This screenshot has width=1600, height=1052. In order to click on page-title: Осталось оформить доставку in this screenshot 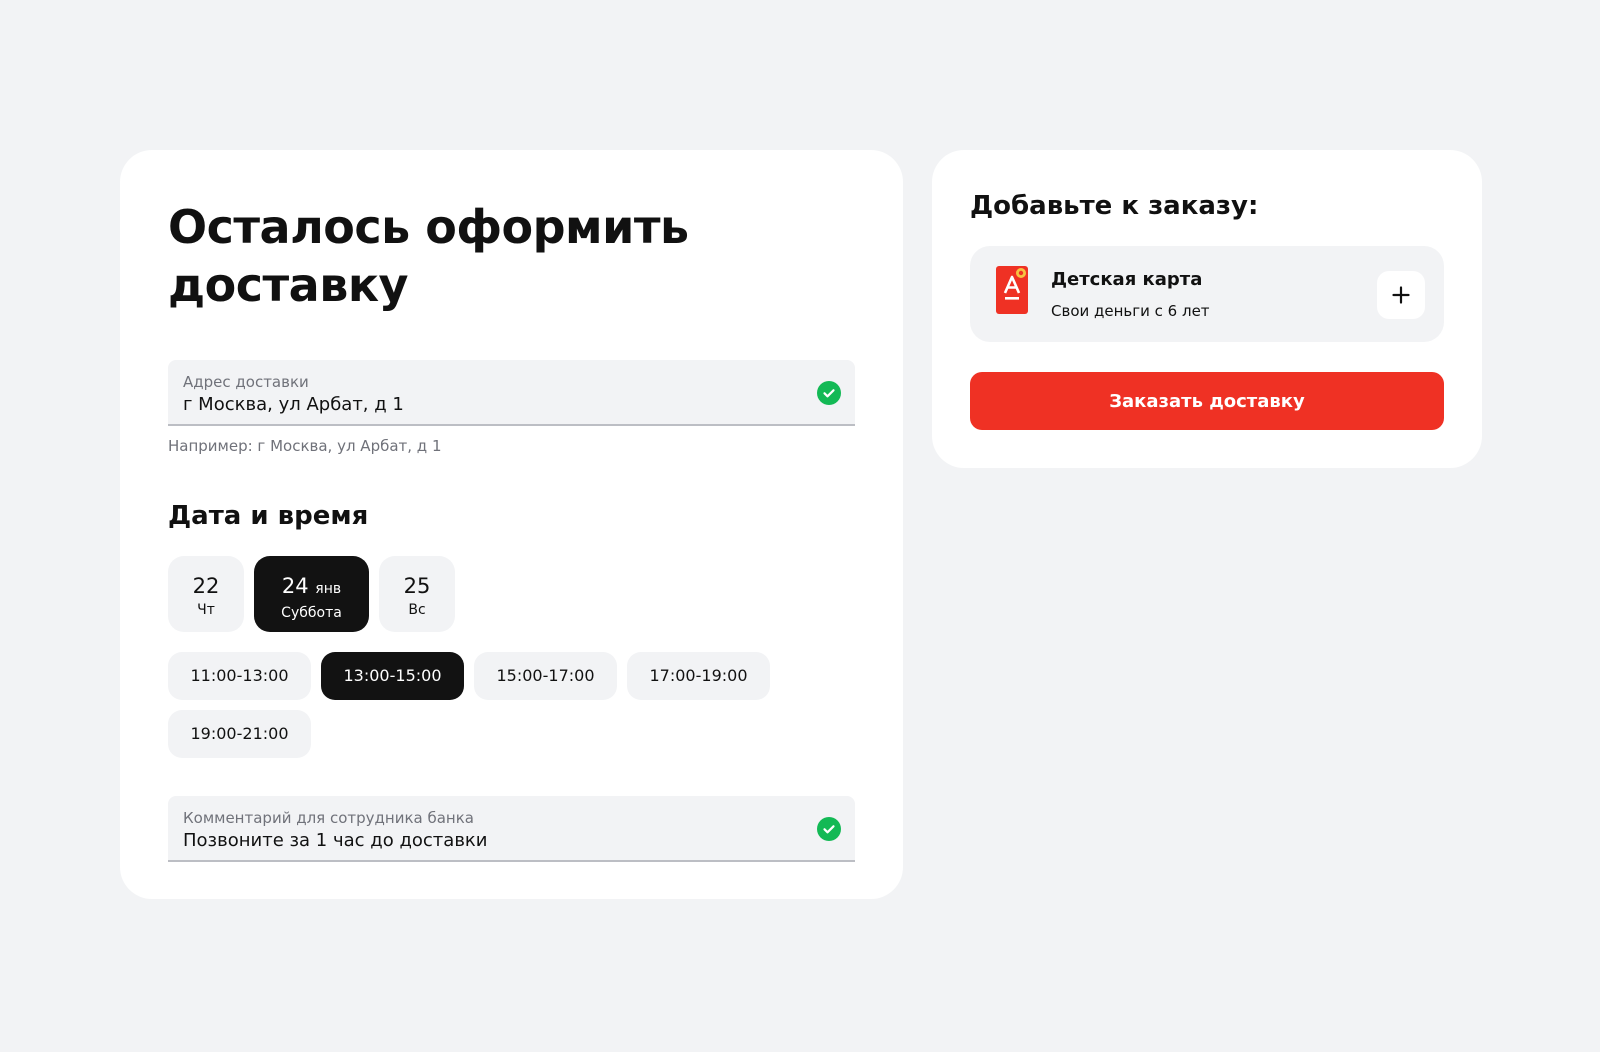, I will do `click(428, 256)`.